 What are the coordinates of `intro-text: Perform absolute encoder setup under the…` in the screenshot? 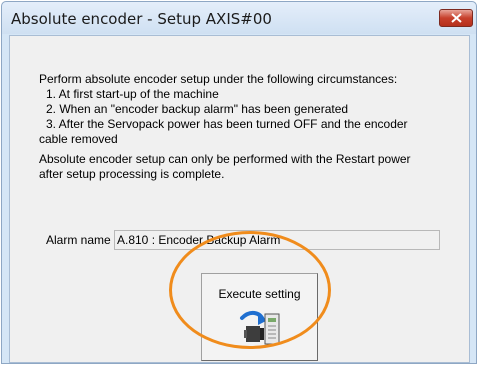 It's located at (218, 79).